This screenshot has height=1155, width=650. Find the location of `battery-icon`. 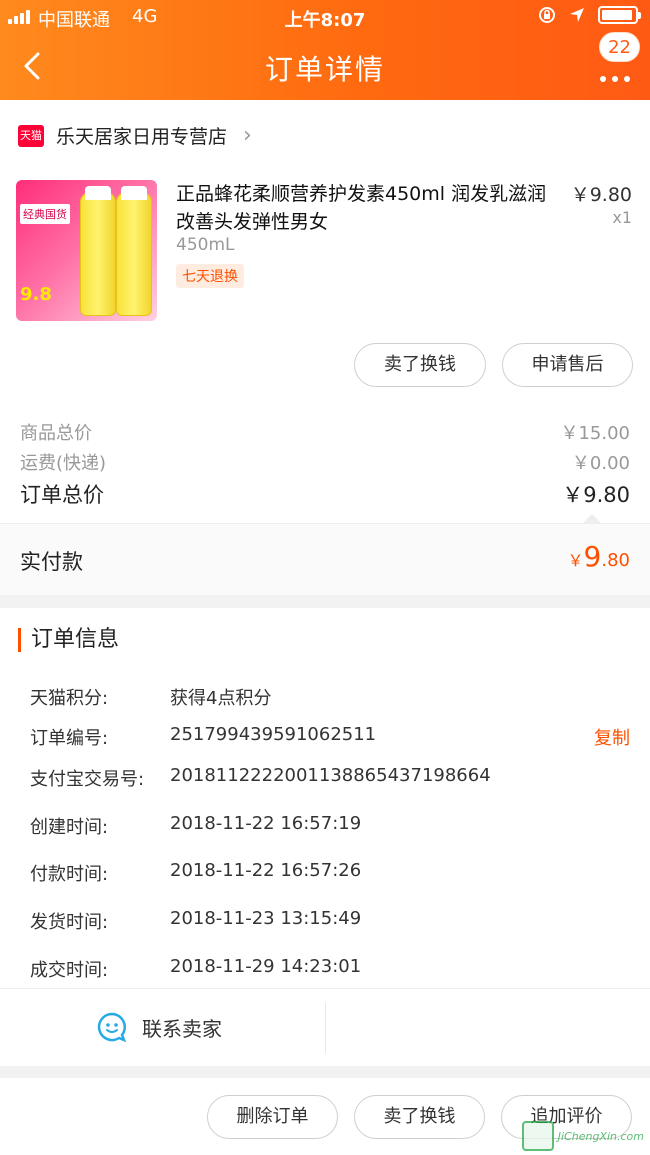

battery-icon is located at coordinates (619, 15).